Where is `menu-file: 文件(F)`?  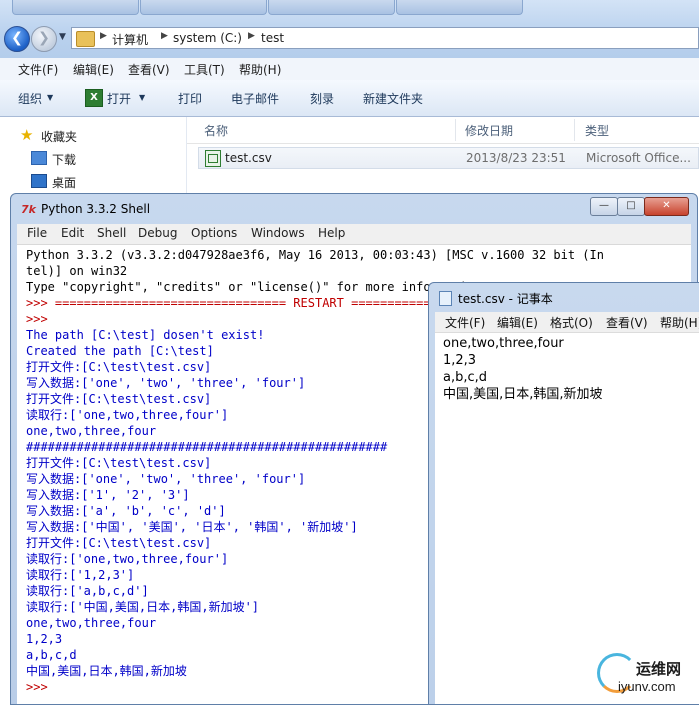
menu-file: 文件(F) is located at coordinates (38, 69).